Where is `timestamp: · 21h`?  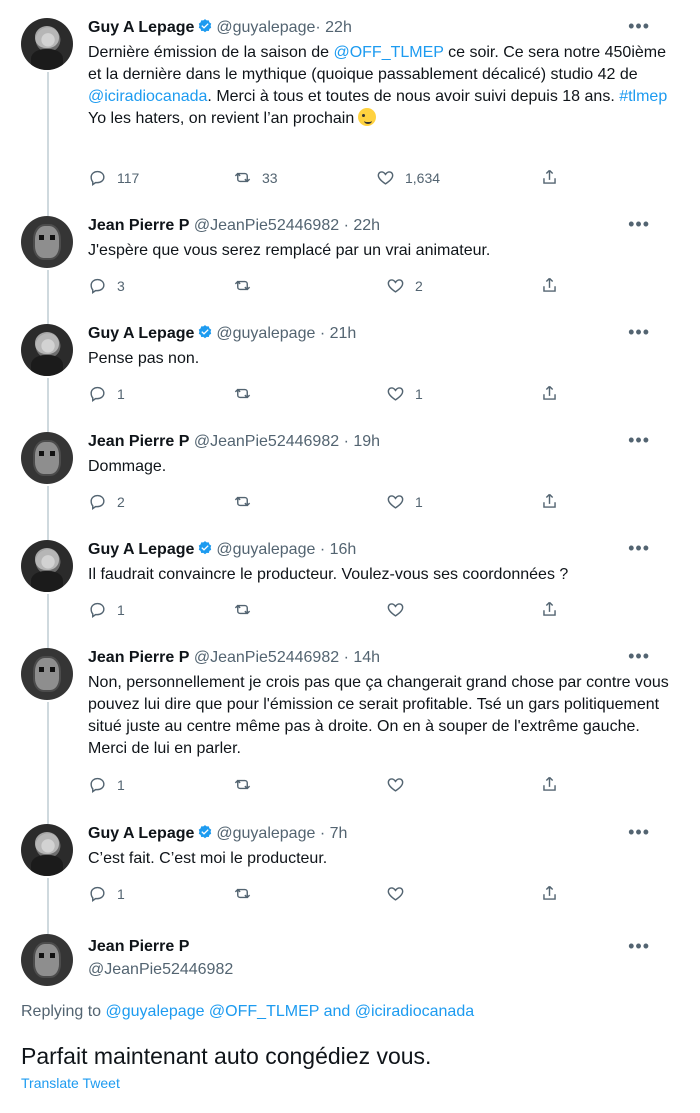 timestamp: · 21h is located at coordinates (338, 333).